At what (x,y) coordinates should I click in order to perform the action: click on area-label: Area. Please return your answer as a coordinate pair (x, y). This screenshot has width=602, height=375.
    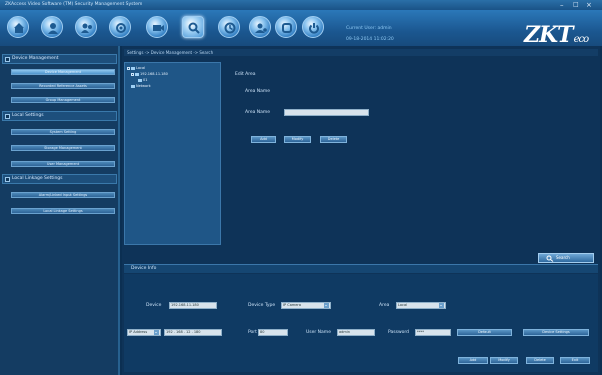
    Looking at the image, I should click on (384, 305).